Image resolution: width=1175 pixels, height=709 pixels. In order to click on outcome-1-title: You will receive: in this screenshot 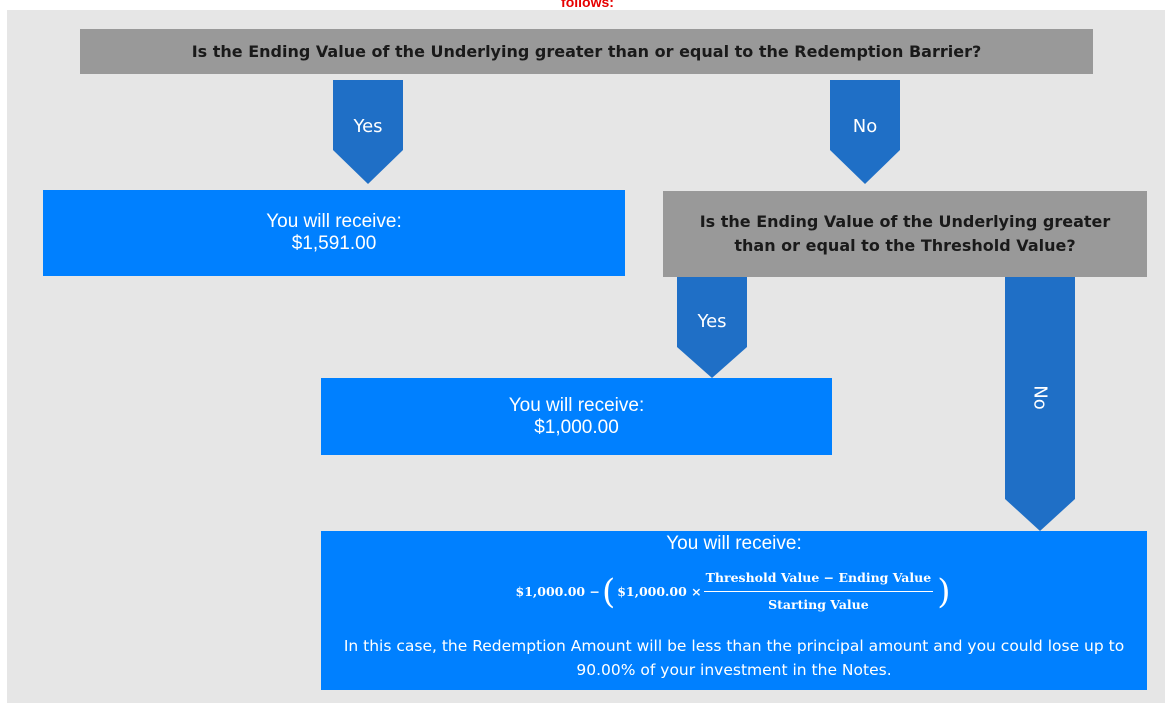, I will do `click(334, 221)`.